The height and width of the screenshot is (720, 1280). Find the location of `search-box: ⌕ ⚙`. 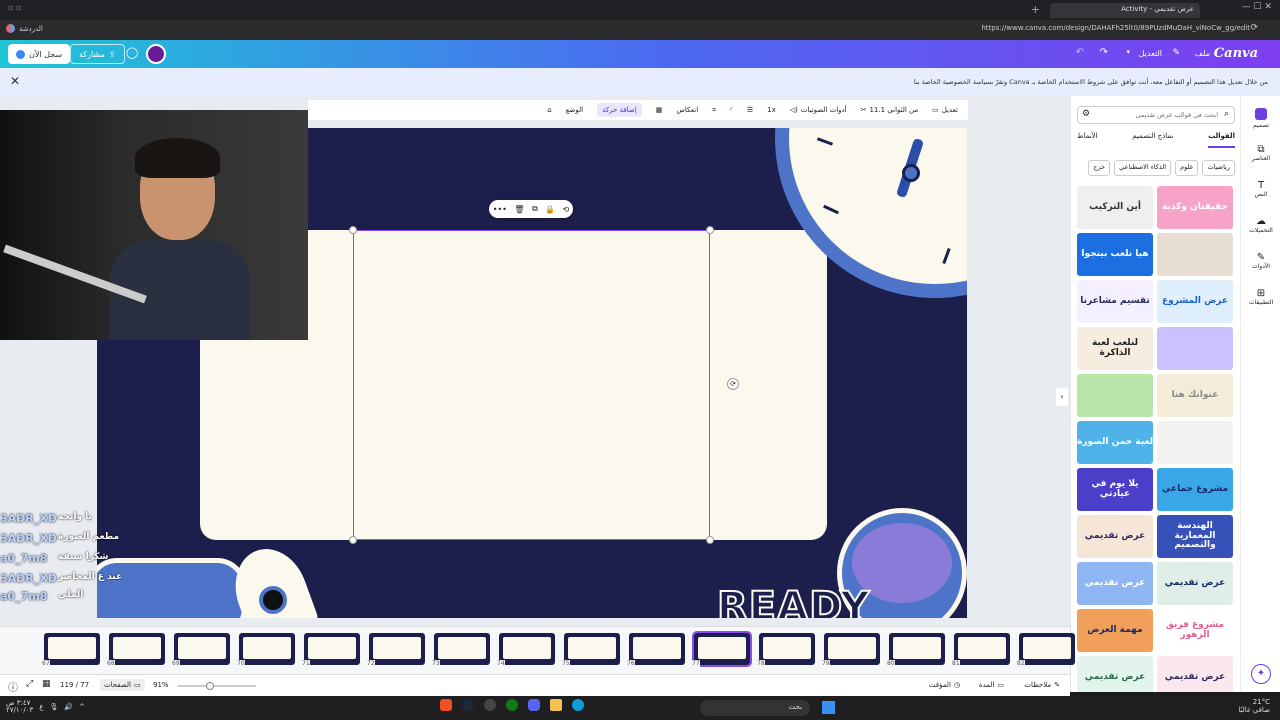

search-box: ⌕ ⚙ is located at coordinates (1156, 115).